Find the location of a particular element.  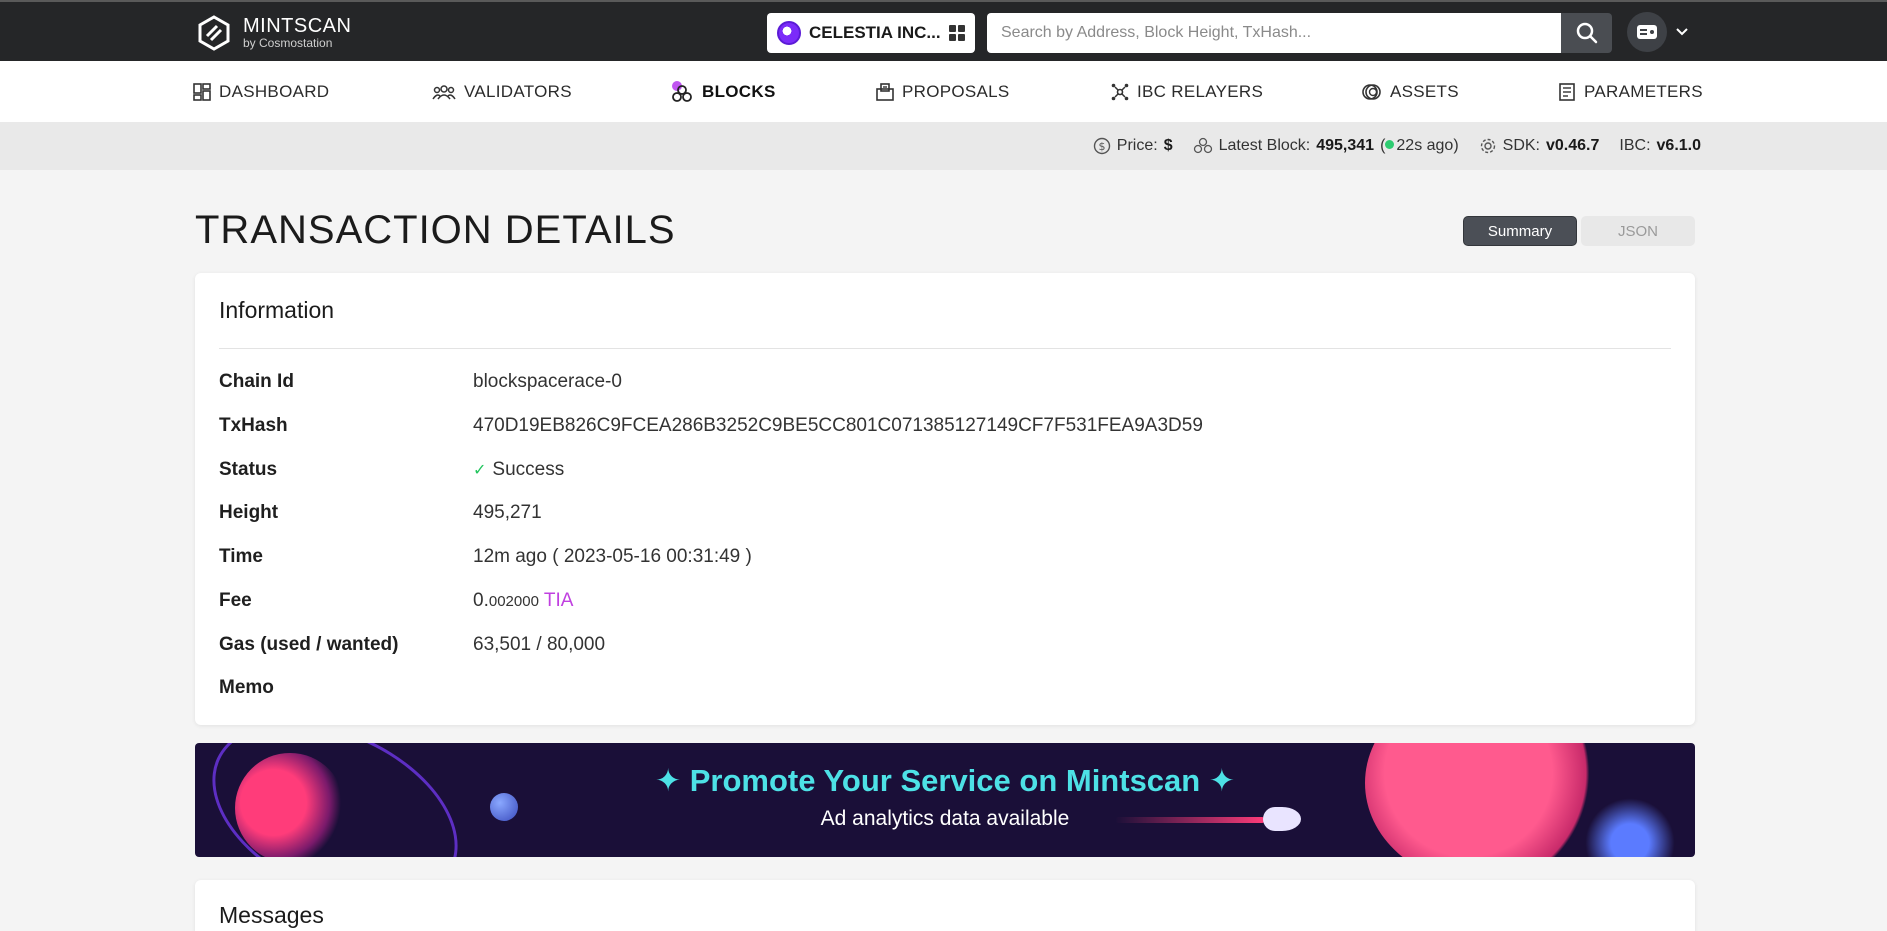

latest-block-value: 495,341 is located at coordinates (1345, 146).